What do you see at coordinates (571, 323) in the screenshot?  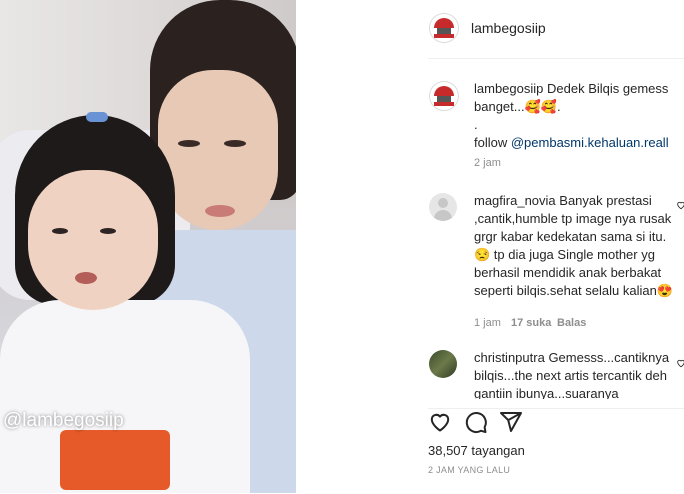 I see `comment-1-reply: Balas` at bounding box center [571, 323].